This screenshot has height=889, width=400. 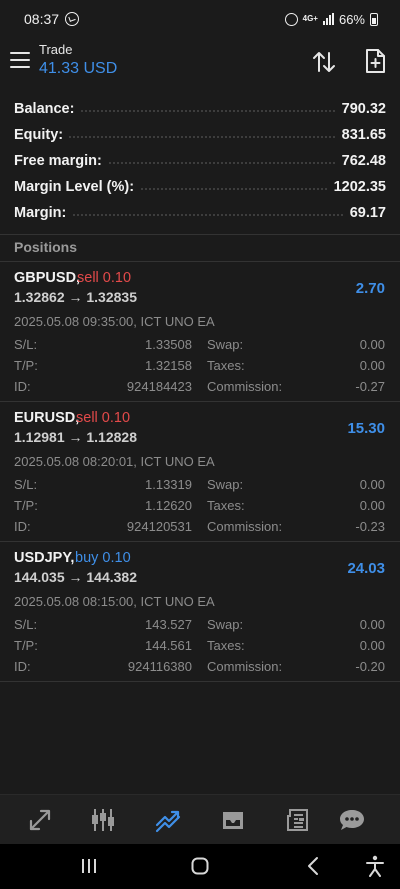 I want to click on nav-news, so click(x=297, y=820).